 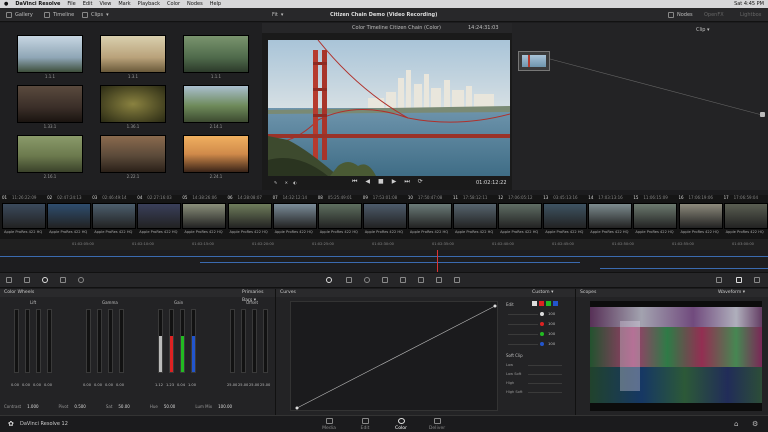 What do you see at coordinates (88, 4) in the screenshot?
I see `menu-edit: Edit` at bounding box center [88, 4].